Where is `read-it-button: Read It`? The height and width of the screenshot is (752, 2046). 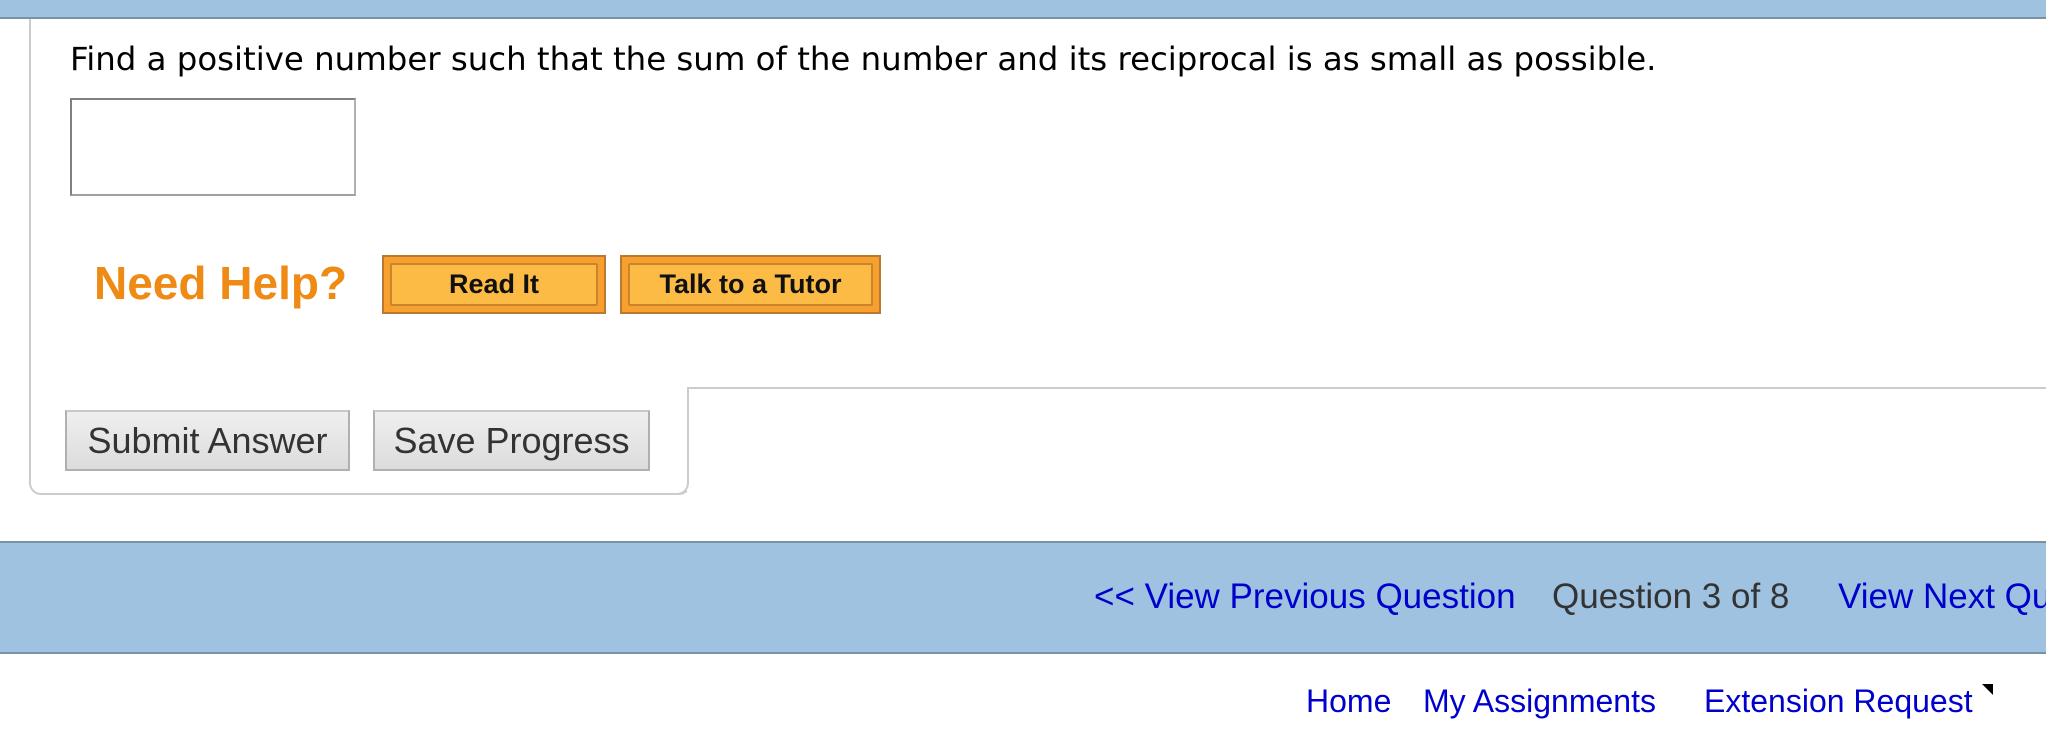
read-it-button: Read It is located at coordinates (494, 284).